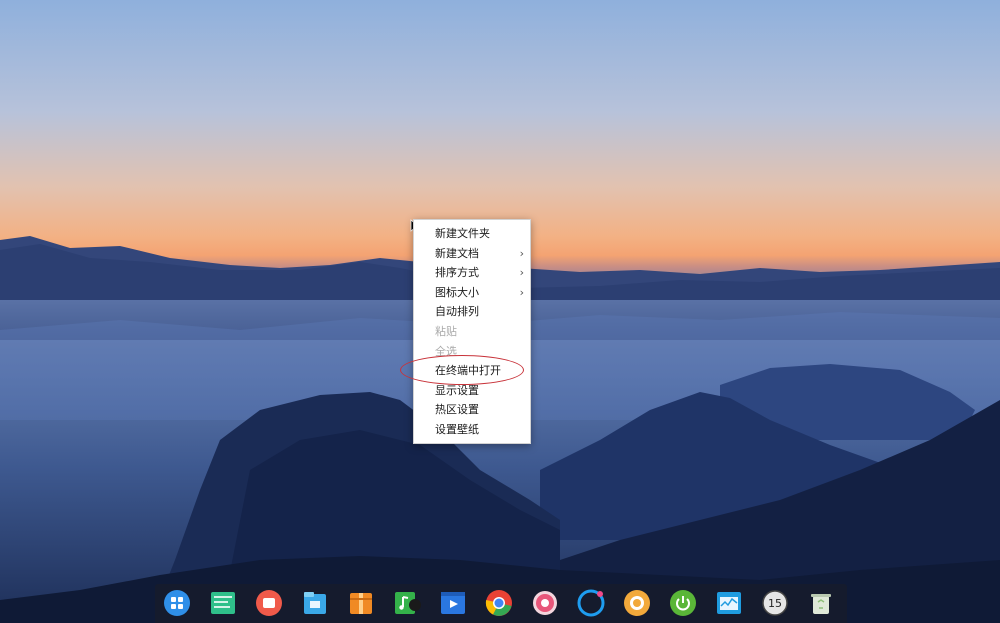 The height and width of the screenshot is (623, 1000). I want to click on menu-item-paste: 粘贴, so click(472, 332).